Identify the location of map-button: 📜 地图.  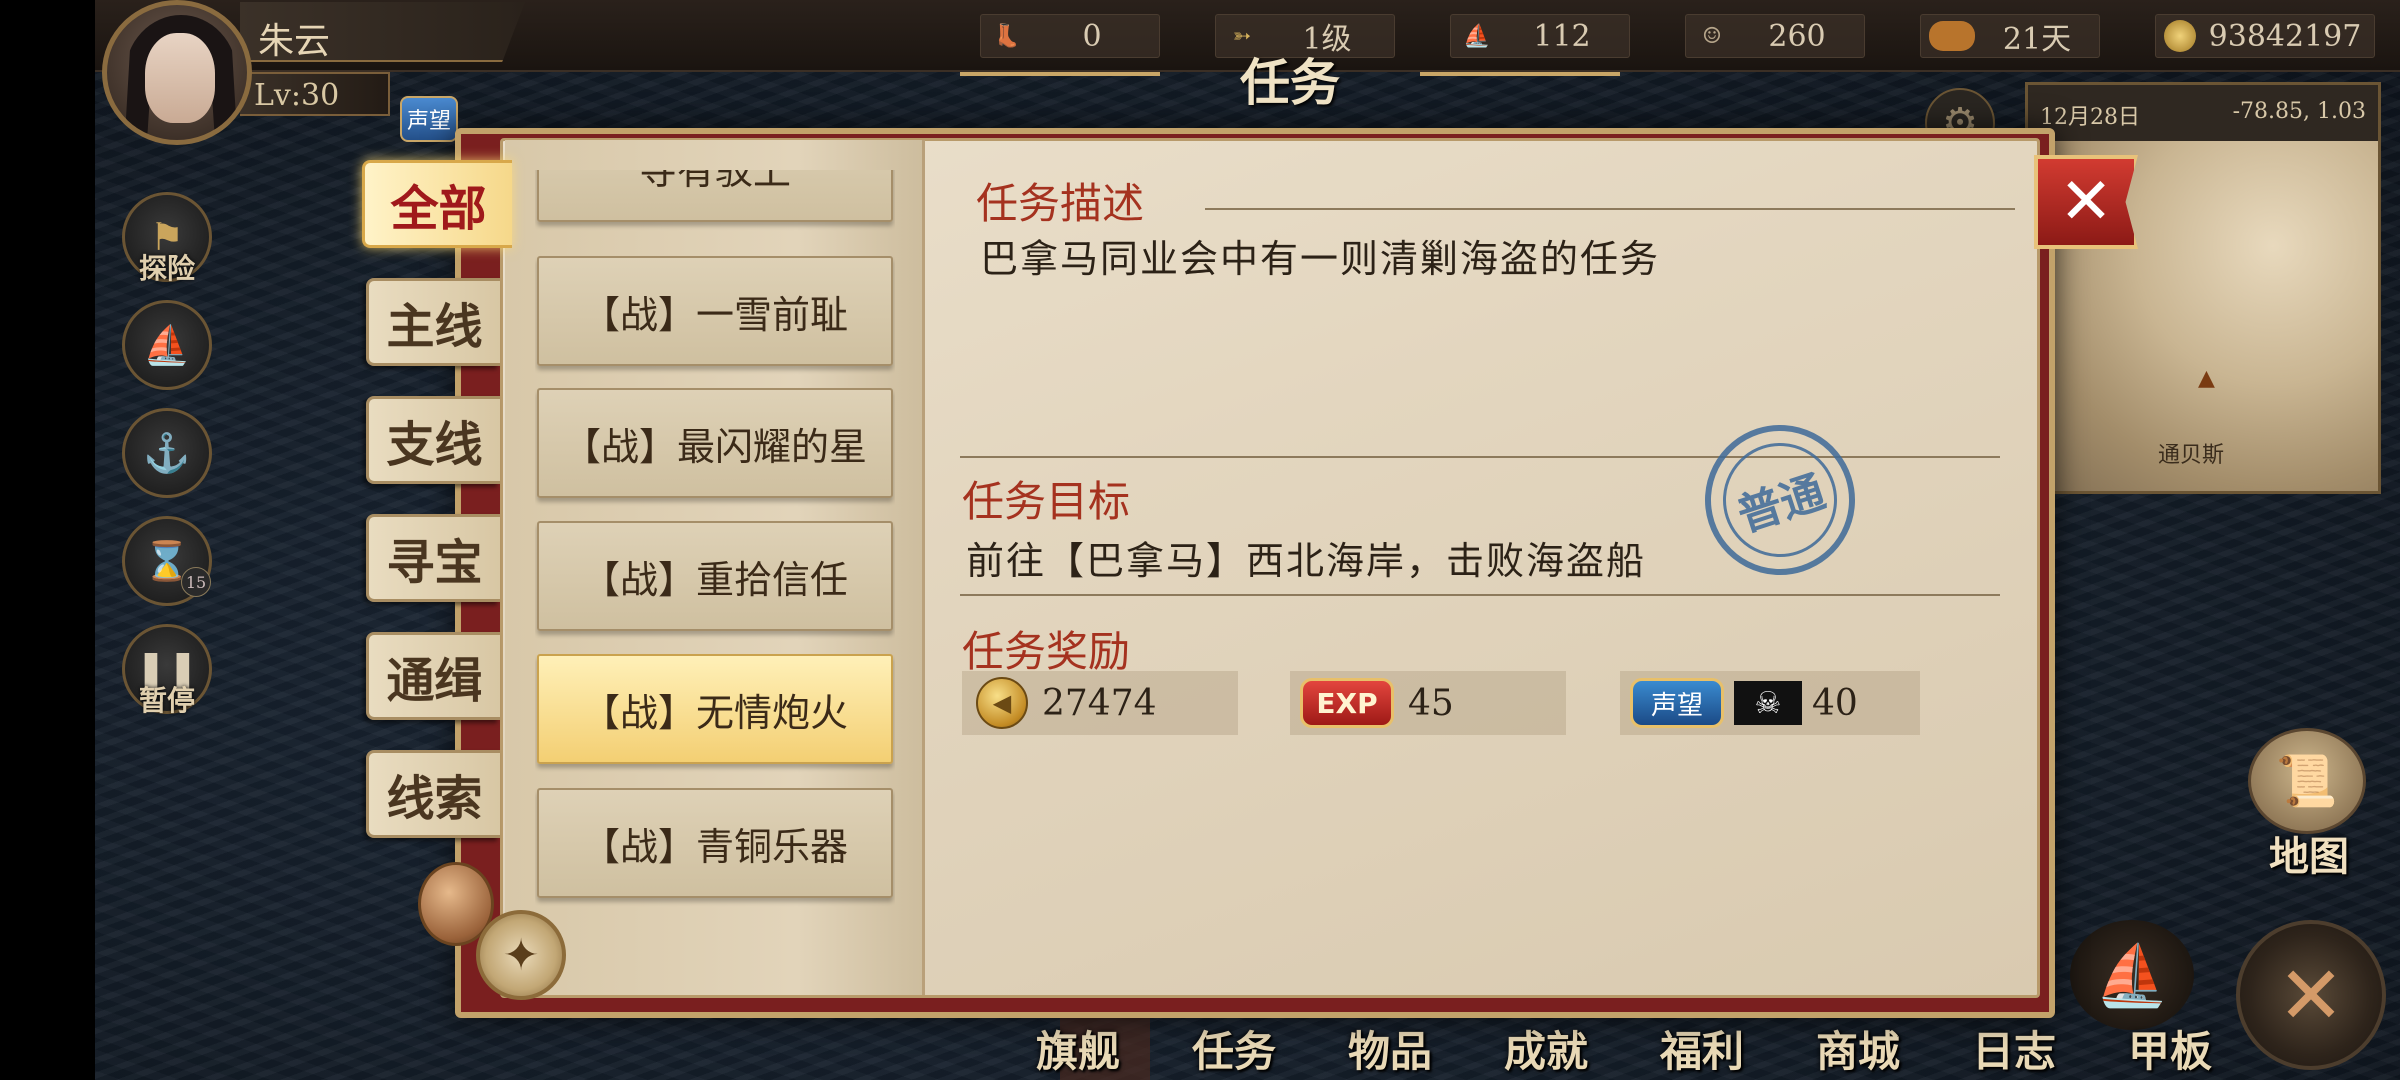
(2309, 804).